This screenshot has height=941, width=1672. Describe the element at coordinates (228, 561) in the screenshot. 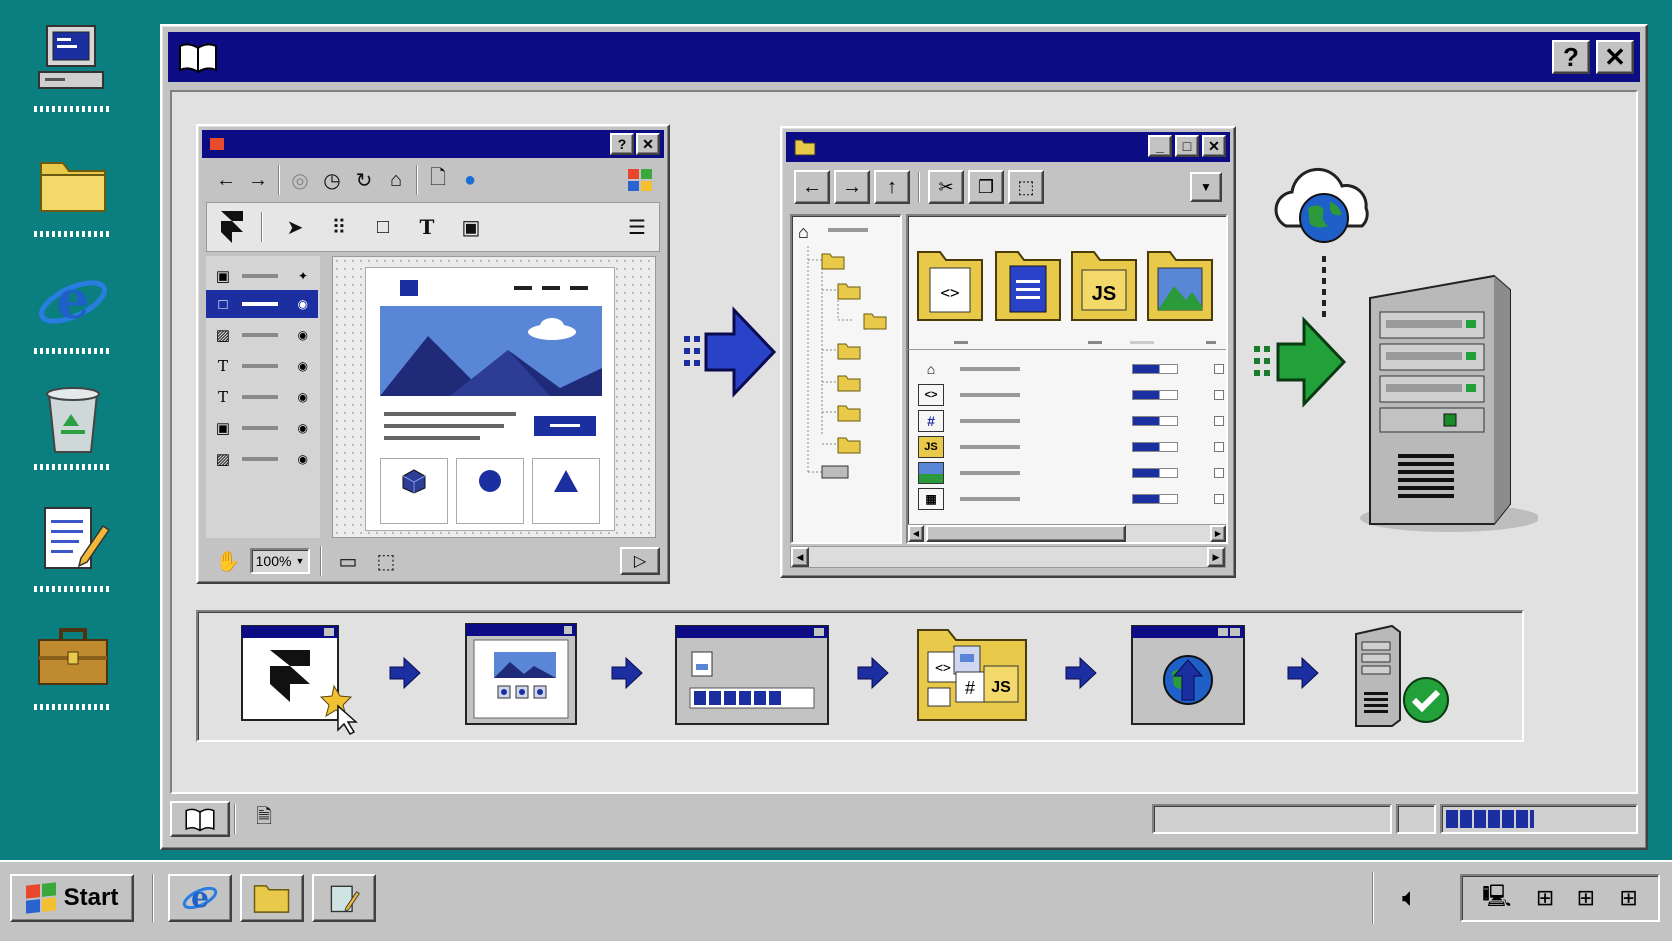

I see `hand-tool-icon: ✋` at that location.